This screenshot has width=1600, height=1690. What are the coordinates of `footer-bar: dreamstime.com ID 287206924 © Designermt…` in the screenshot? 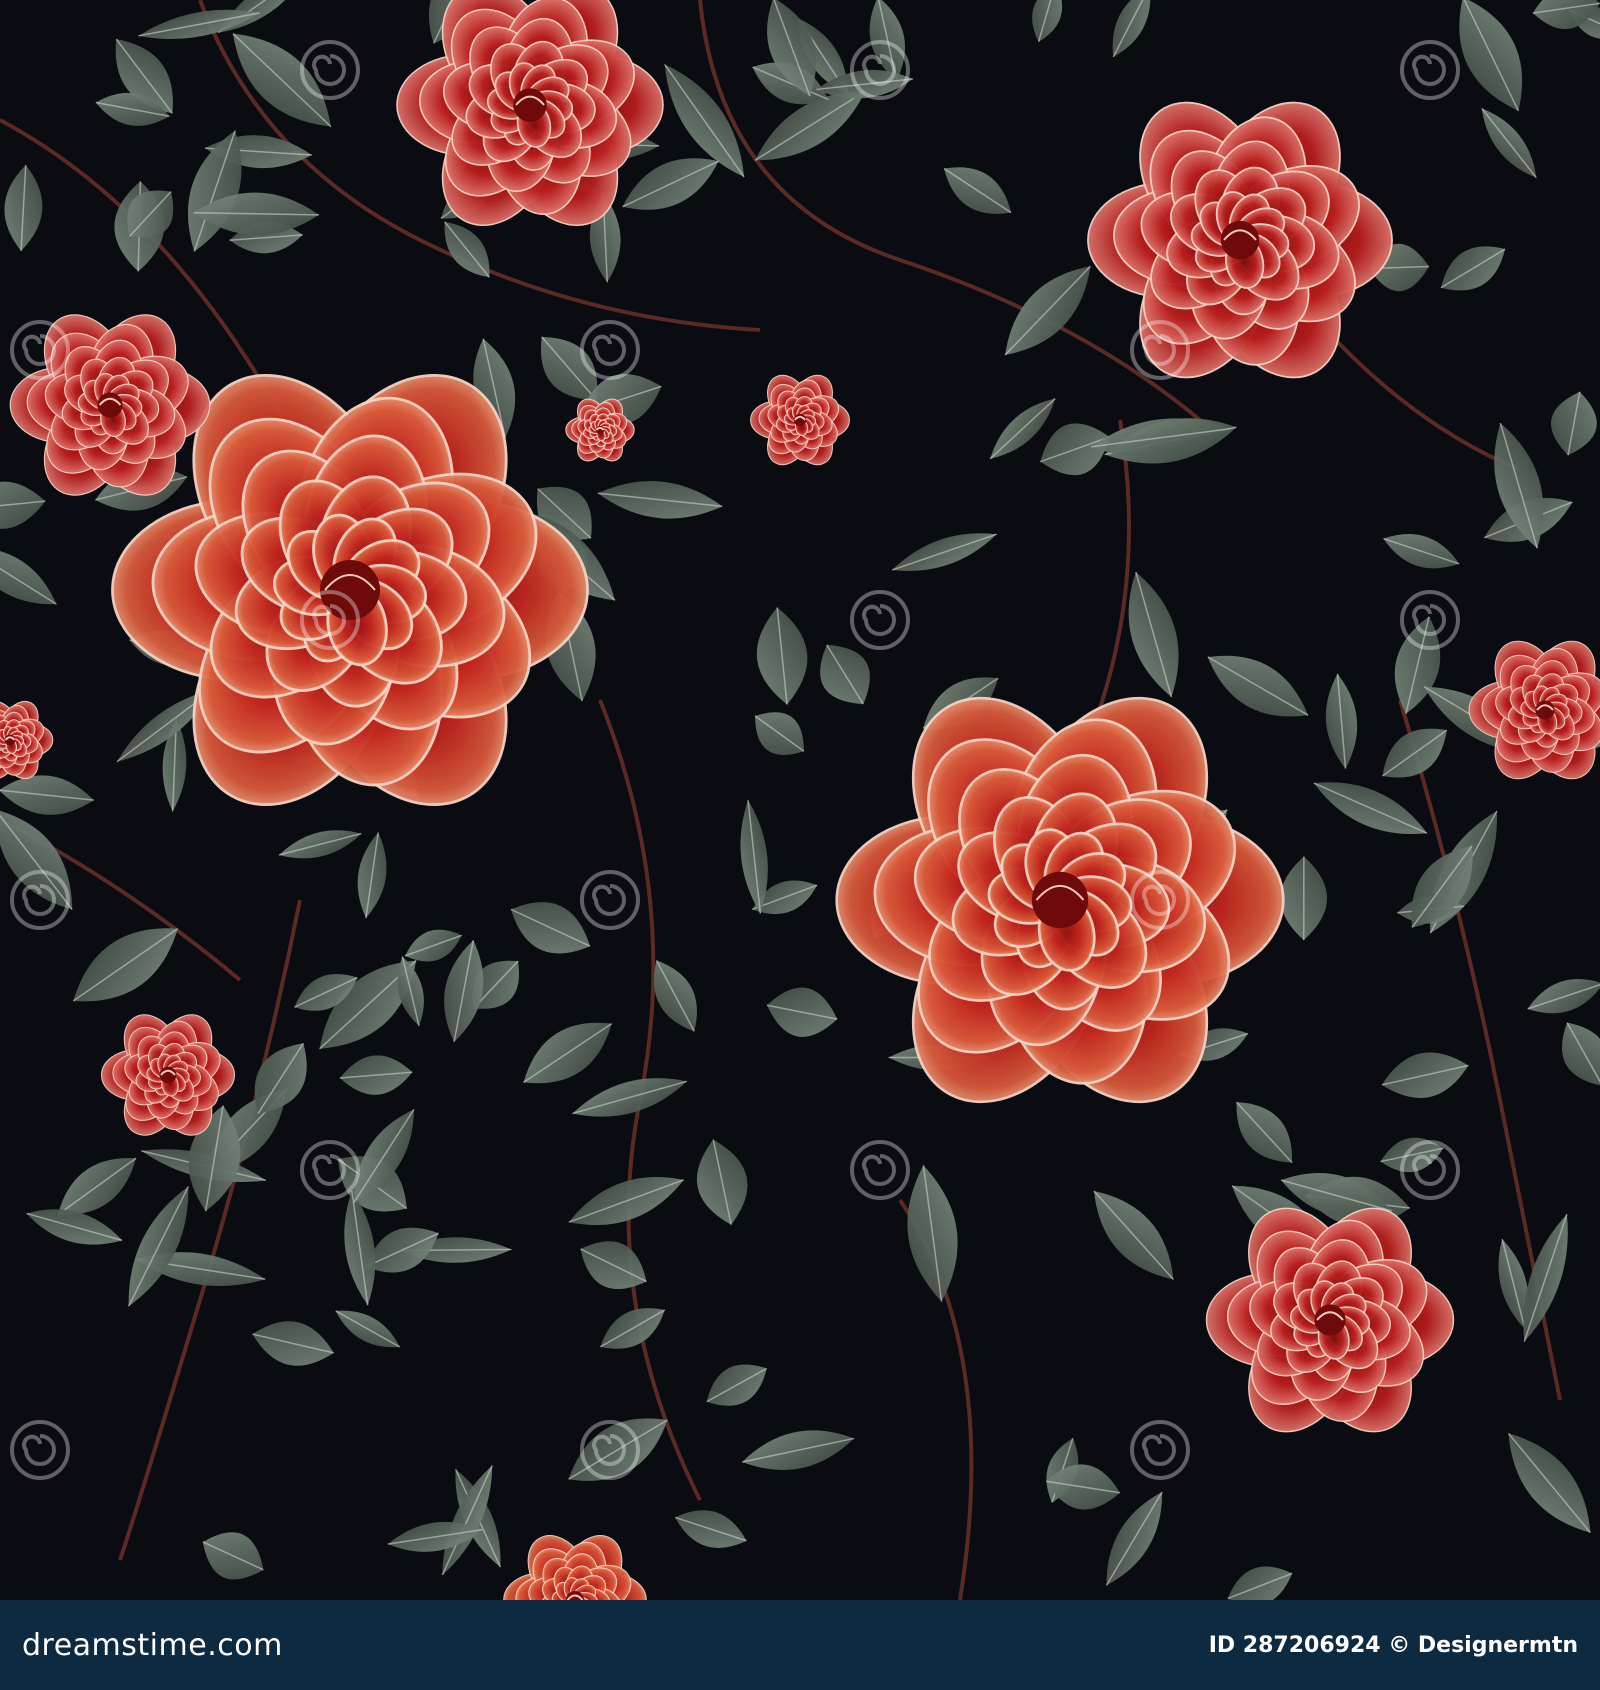 It's located at (800, 1645).